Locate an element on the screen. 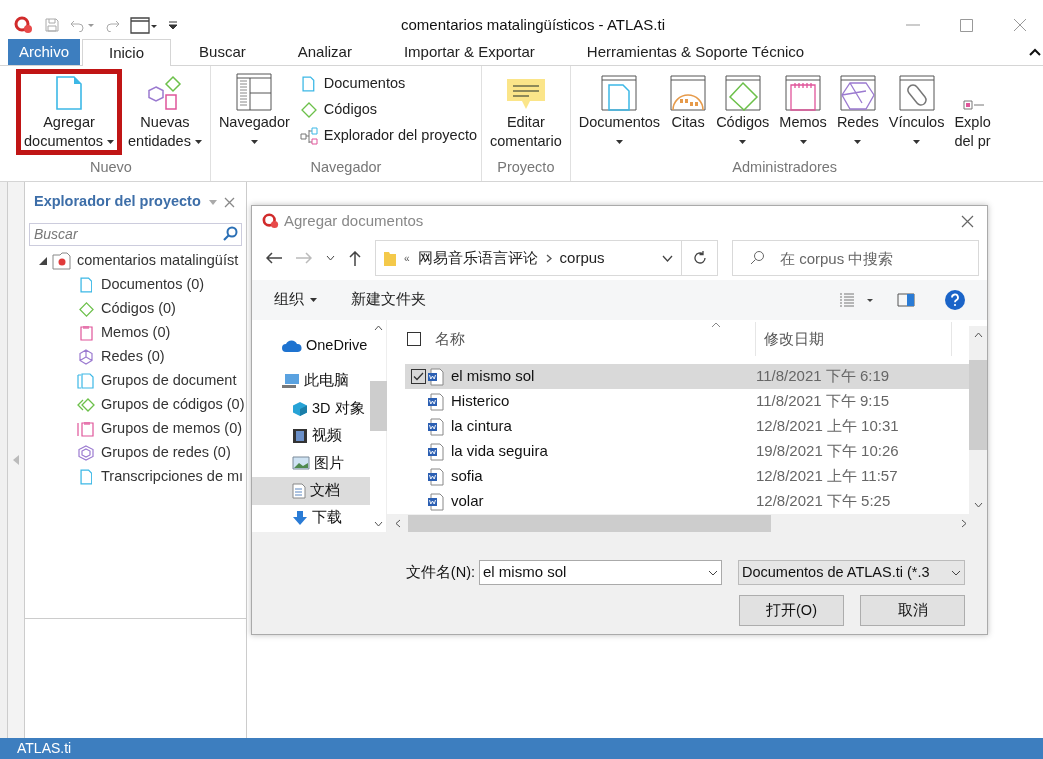 The height and width of the screenshot is (759, 1043). search-field: Buscar is located at coordinates (135, 234).